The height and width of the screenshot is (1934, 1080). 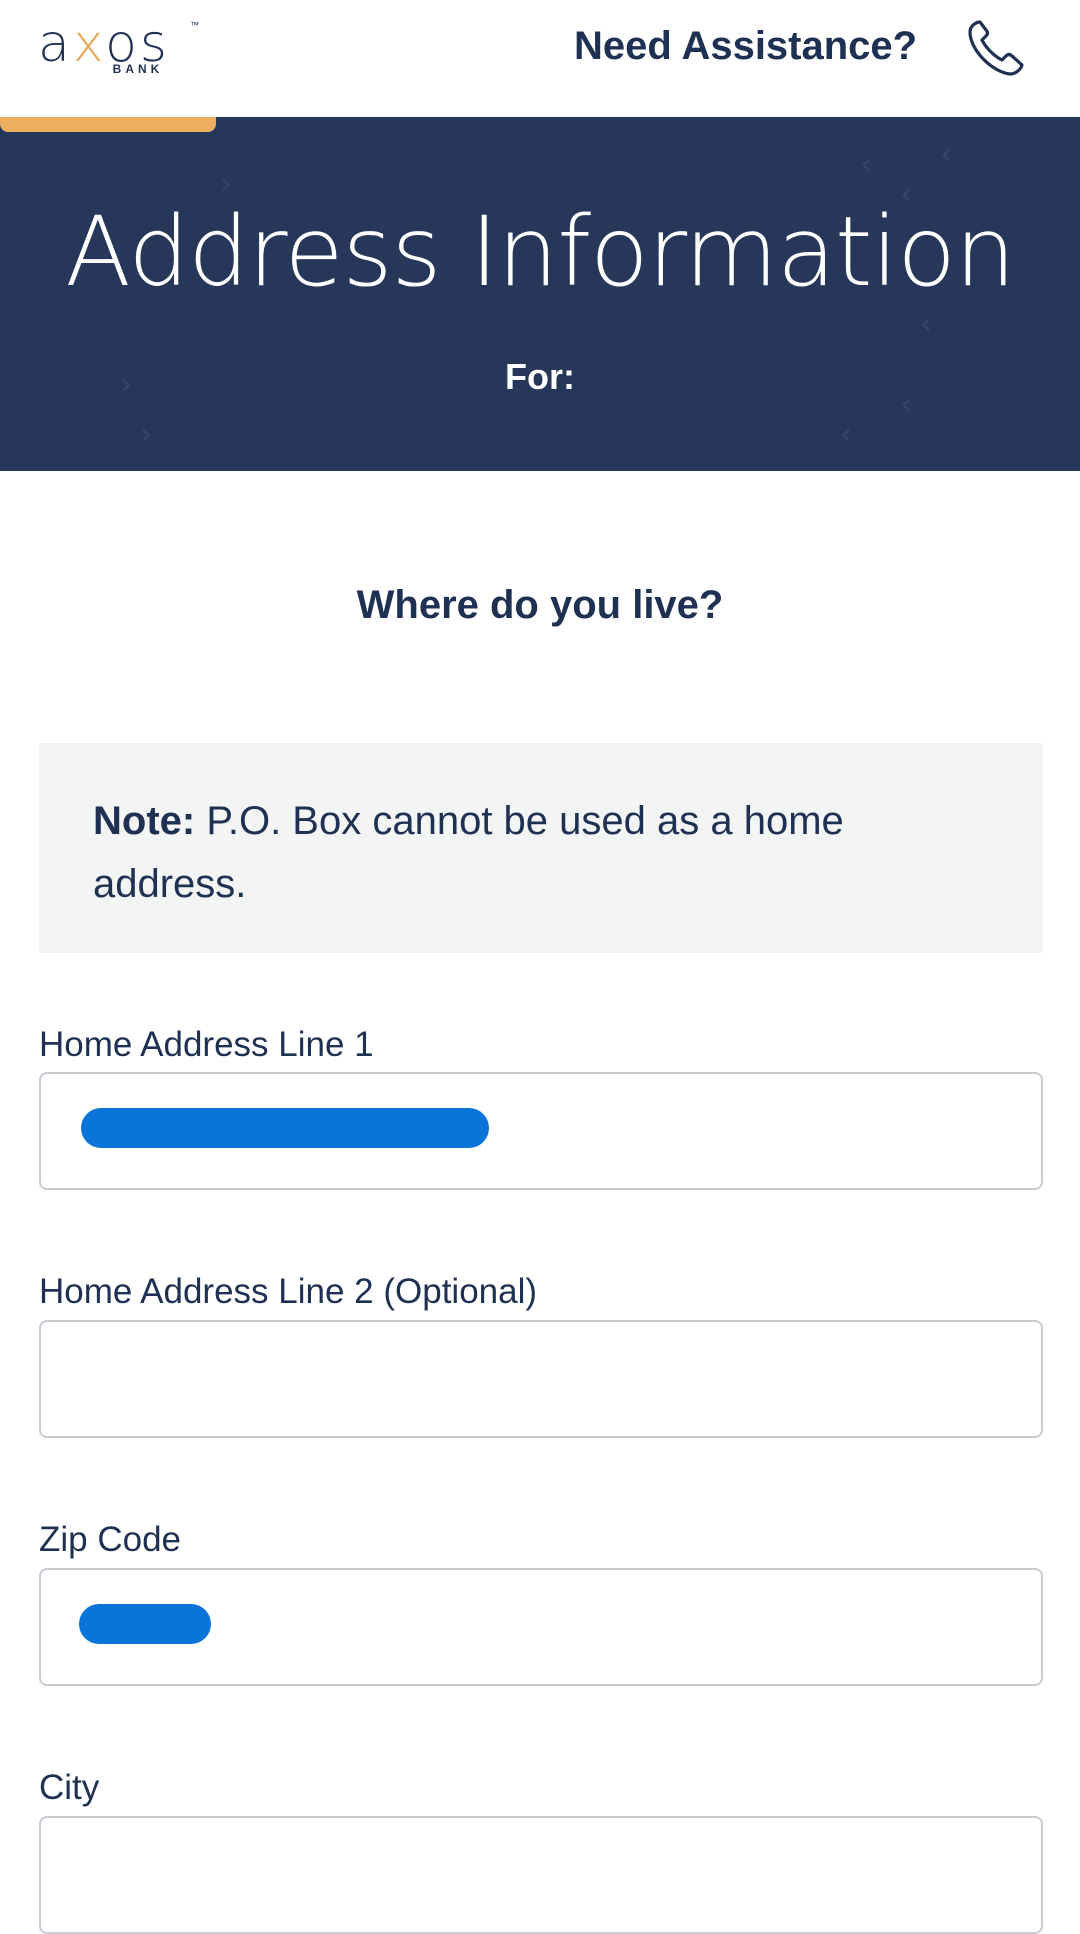 I want to click on zip-code-input, so click(x=541, y=1627).